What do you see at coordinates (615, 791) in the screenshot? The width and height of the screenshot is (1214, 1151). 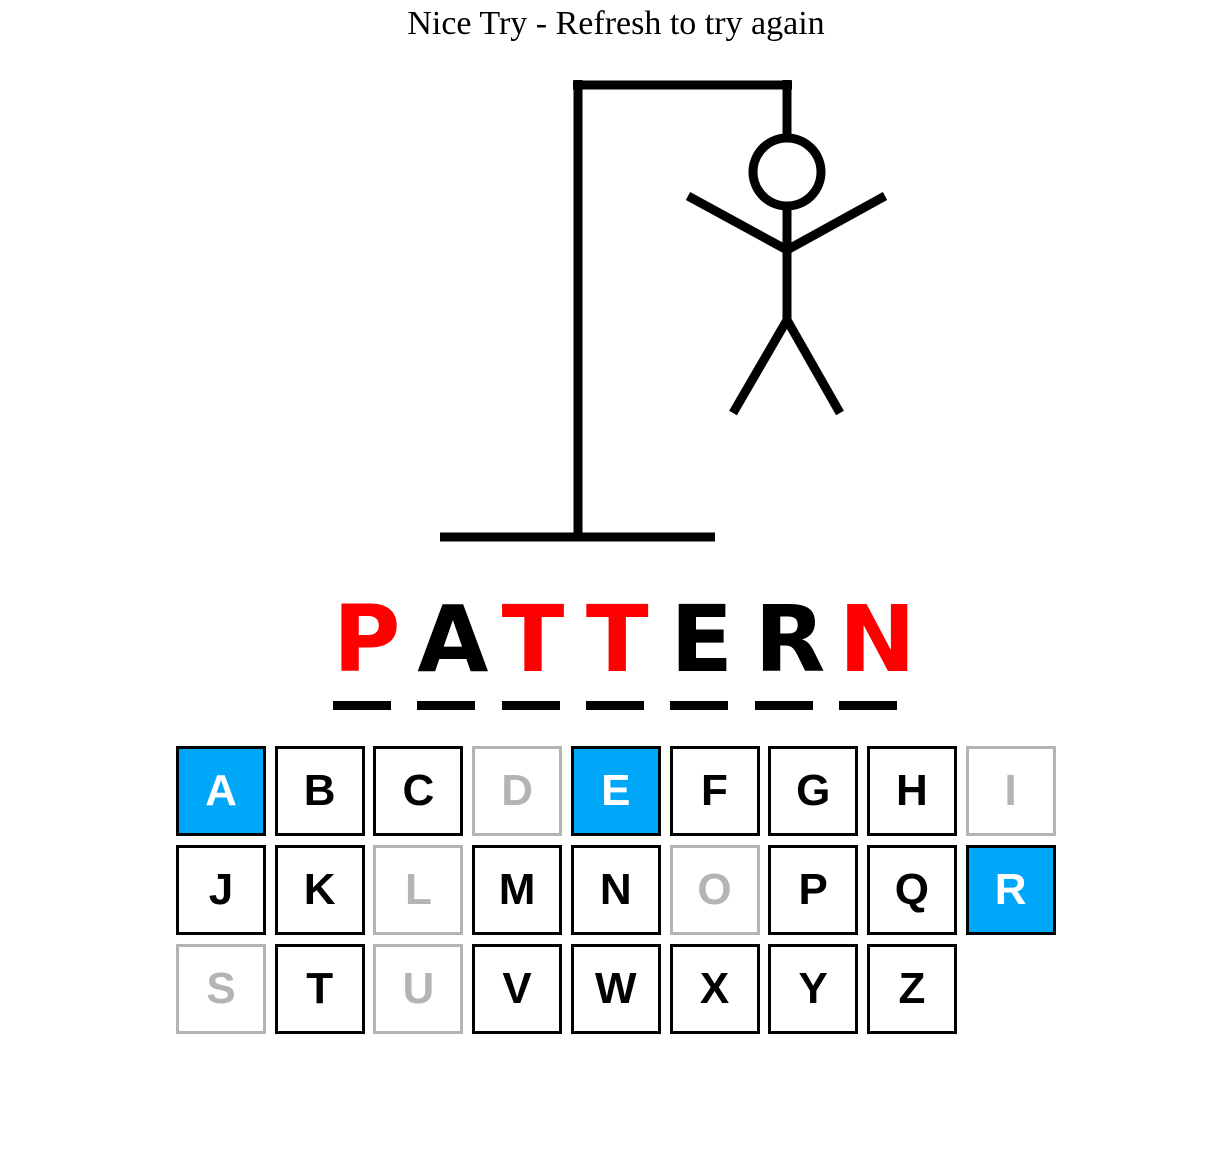 I see `key-e: E` at bounding box center [615, 791].